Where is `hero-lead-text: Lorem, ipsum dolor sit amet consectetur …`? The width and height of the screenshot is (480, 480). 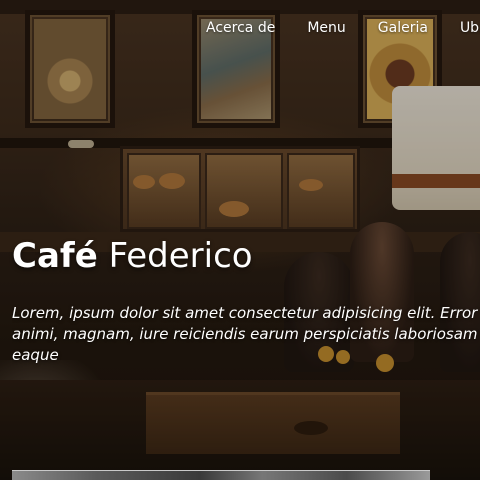 hero-lead-text: Lorem, ipsum dolor sit amet consectetur … is located at coordinates (246, 336).